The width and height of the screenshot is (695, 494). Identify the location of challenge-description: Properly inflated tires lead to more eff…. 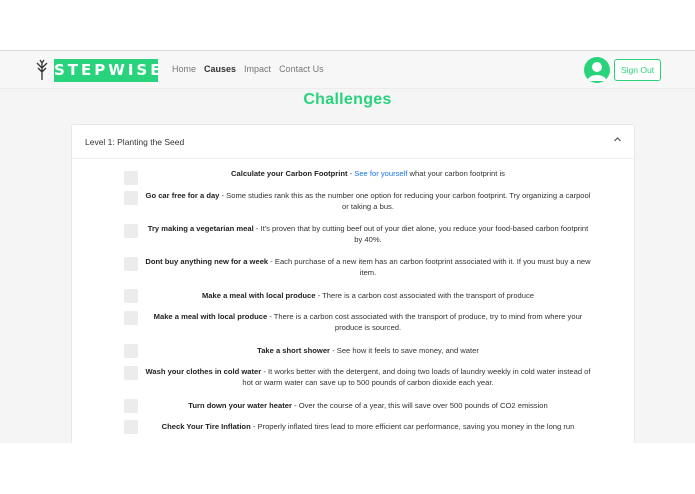
(416, 426).